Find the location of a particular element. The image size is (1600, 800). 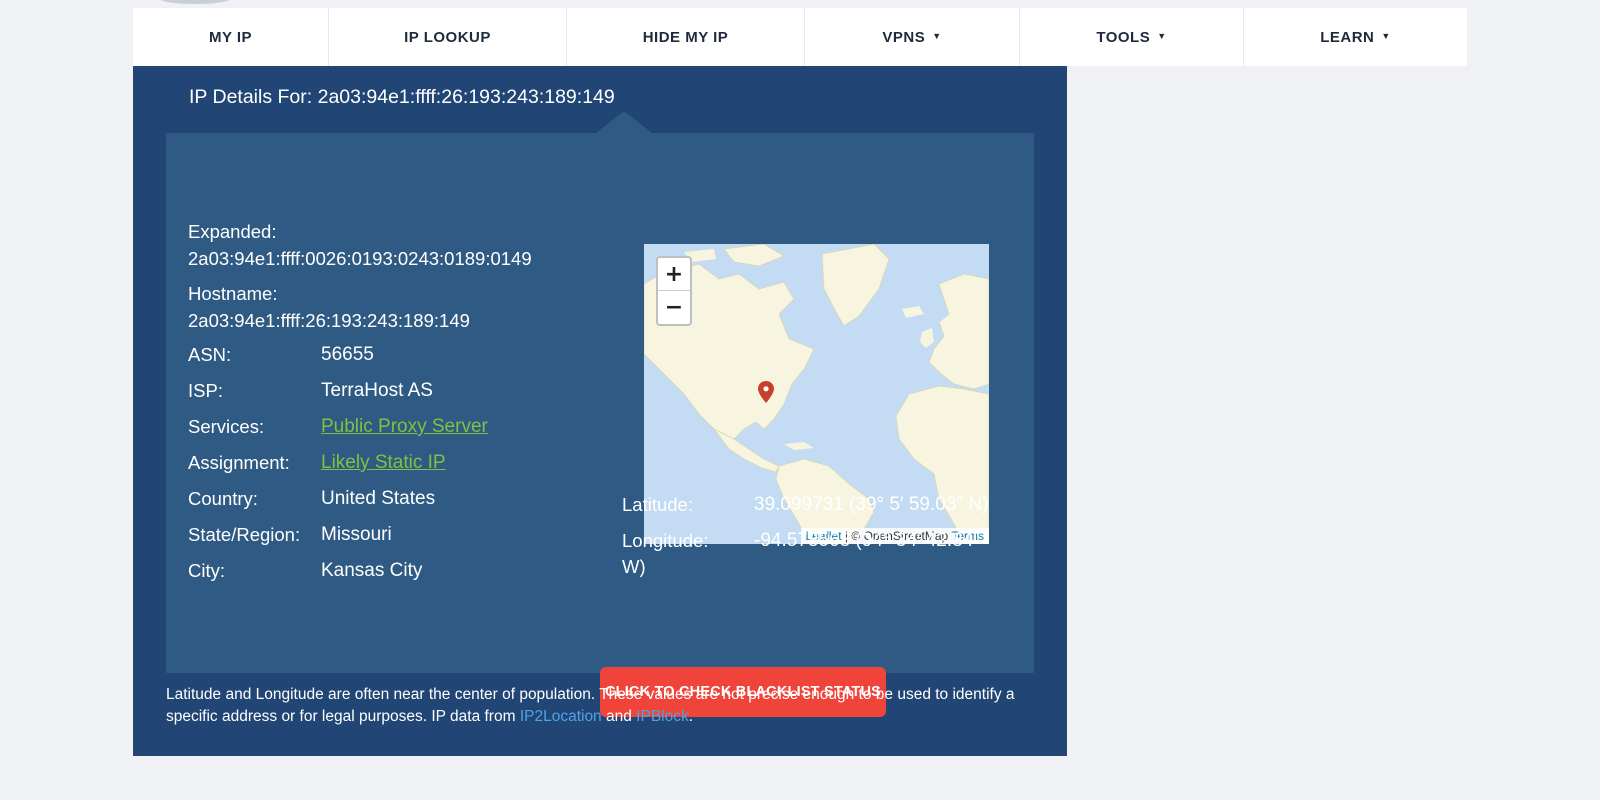

zoom-in-button: + is located at coordinates (674, 274).